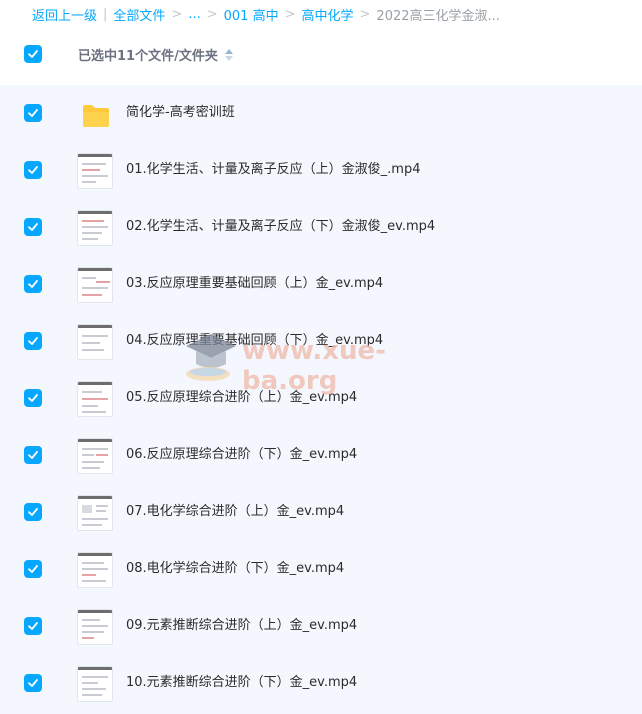 The image size is (642, 714). Describe the element at coordinates (96, 116) in the screenshot. I see `folder-icon` at that location.